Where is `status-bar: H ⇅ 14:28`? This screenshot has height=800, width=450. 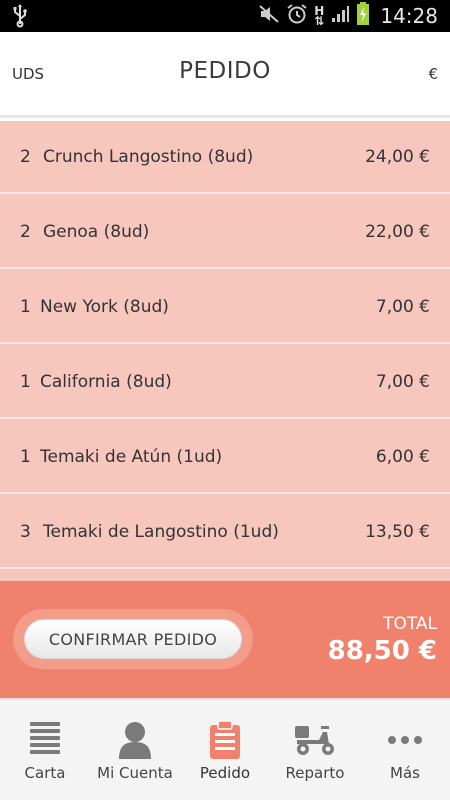 status-bar: H ⇅ 14:28 is located at coordinates (225, 16).